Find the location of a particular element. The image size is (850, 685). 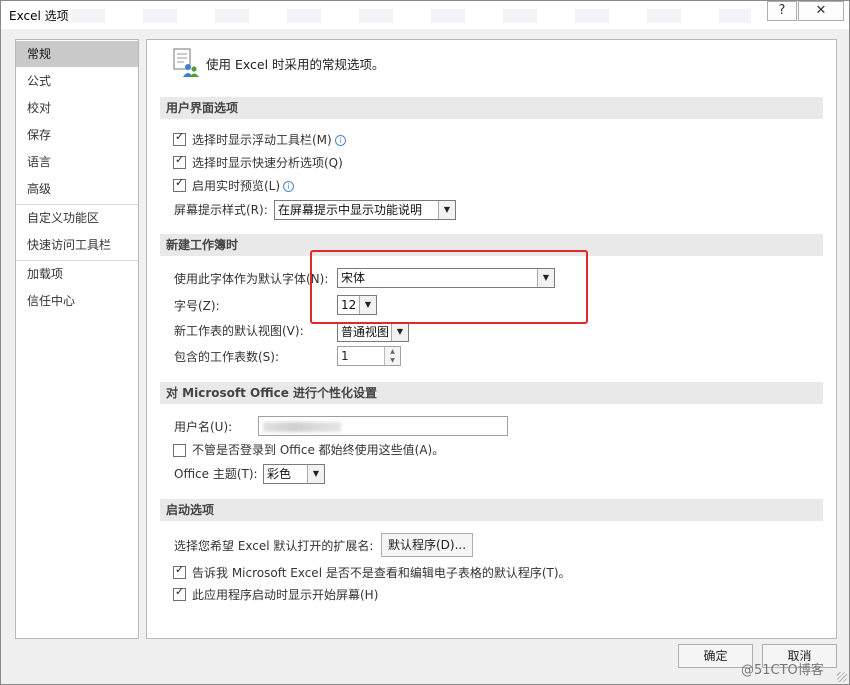

nav-item-quick-access-toolbar: 快速访问工具栏 is located at coordinates (77, 245).